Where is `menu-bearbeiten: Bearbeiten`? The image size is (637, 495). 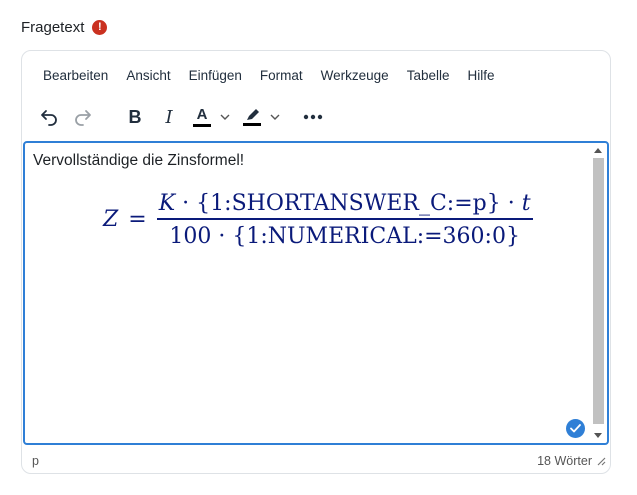 menu-bearbeiten: Bearbeiten is located at coordinates (75, 75).